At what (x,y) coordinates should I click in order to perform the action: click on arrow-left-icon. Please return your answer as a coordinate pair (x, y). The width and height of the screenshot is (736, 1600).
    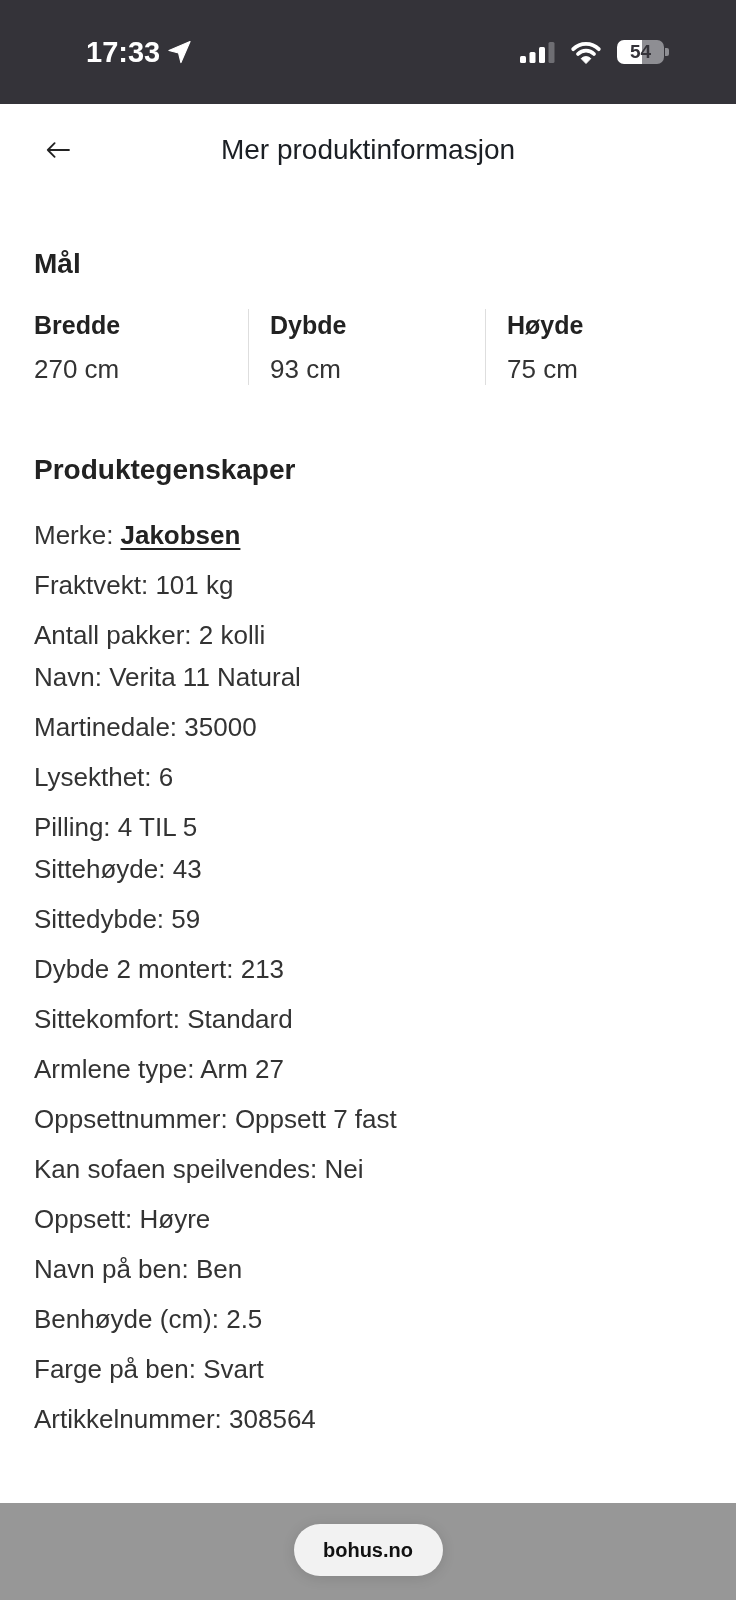
    Looking at the image, I should click on (58, 150).